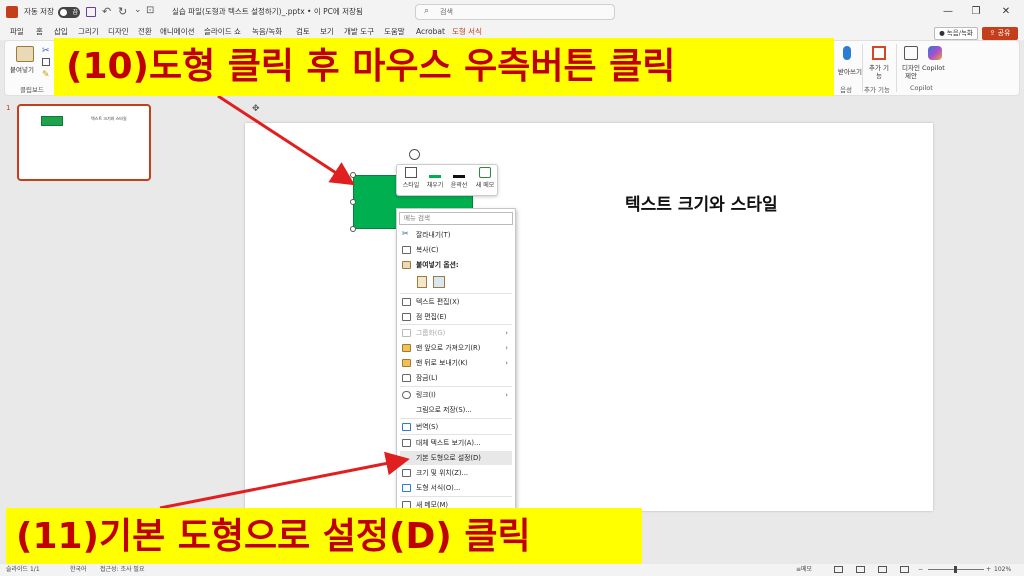  I want to click on slide-sorter-icon, so click(860, 569).